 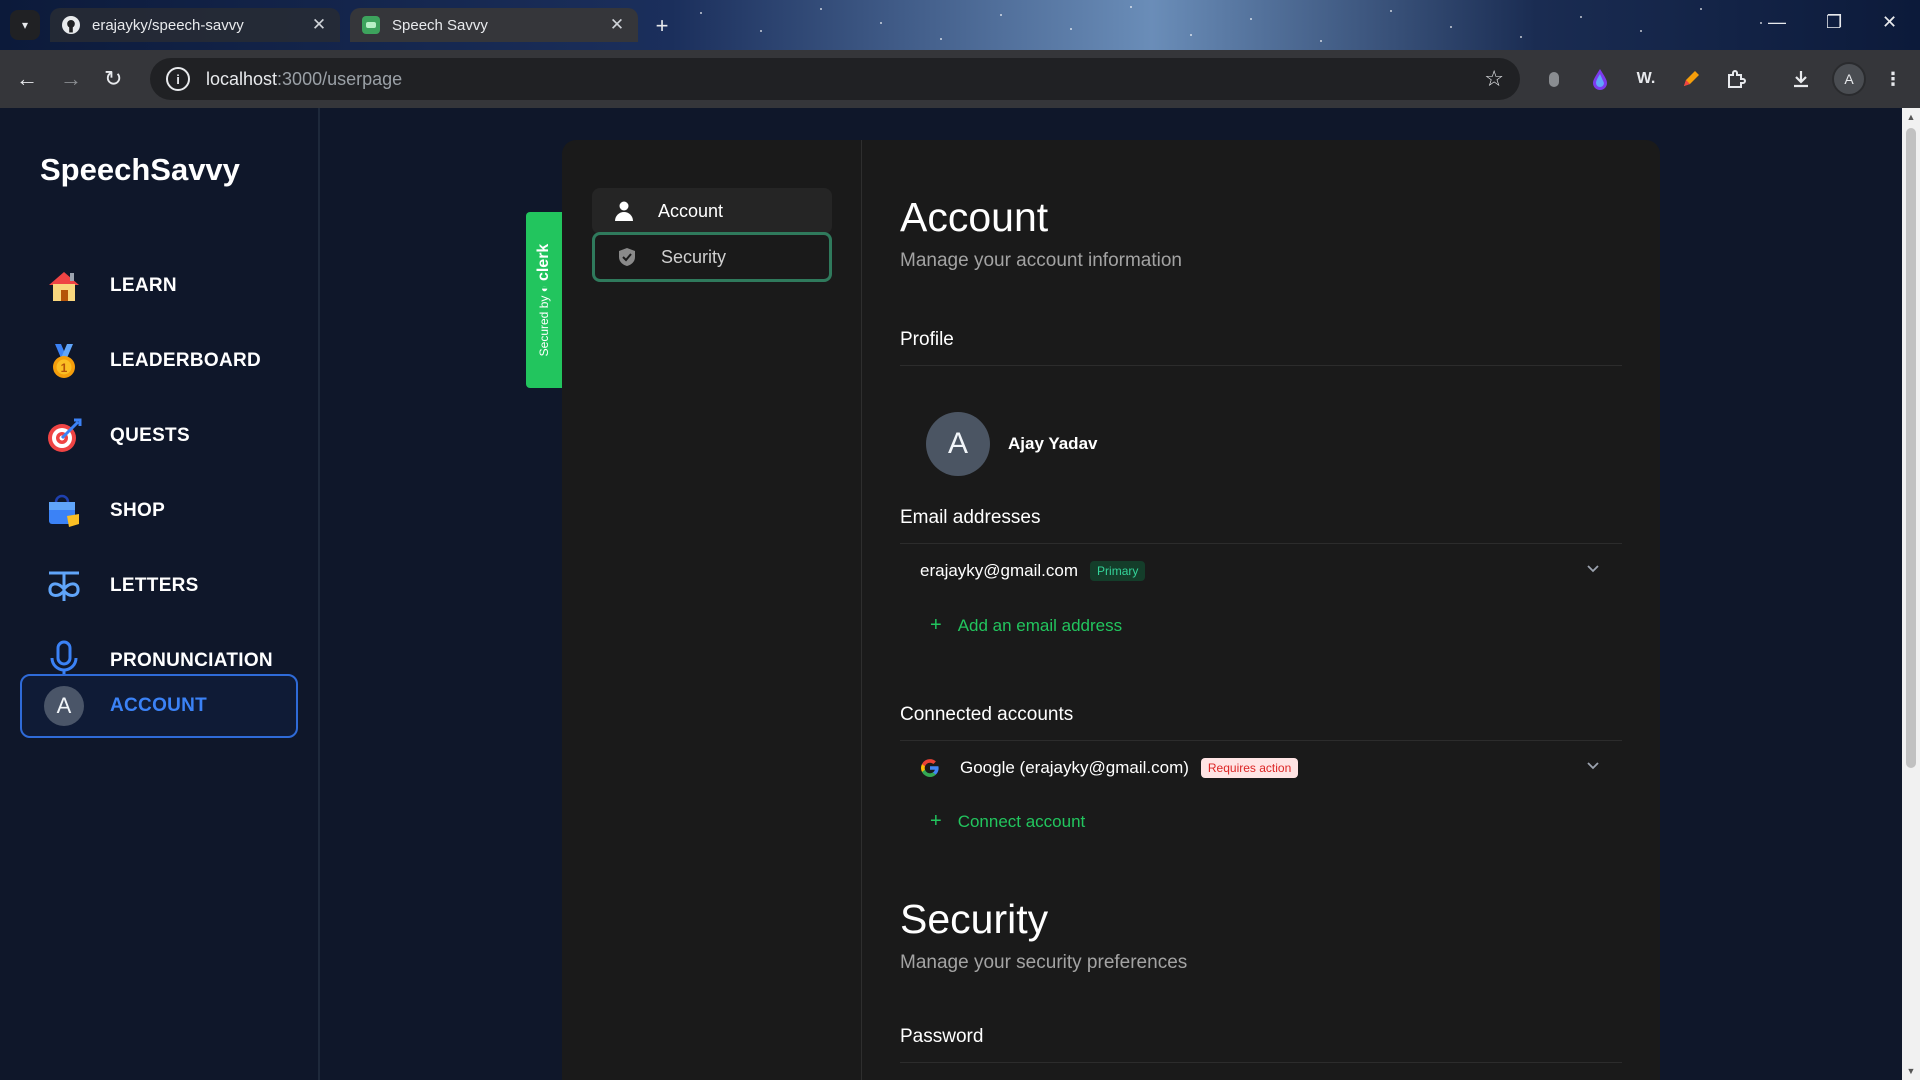 I want to click on status-badge: Requires action, so click(x=1249, y=768).